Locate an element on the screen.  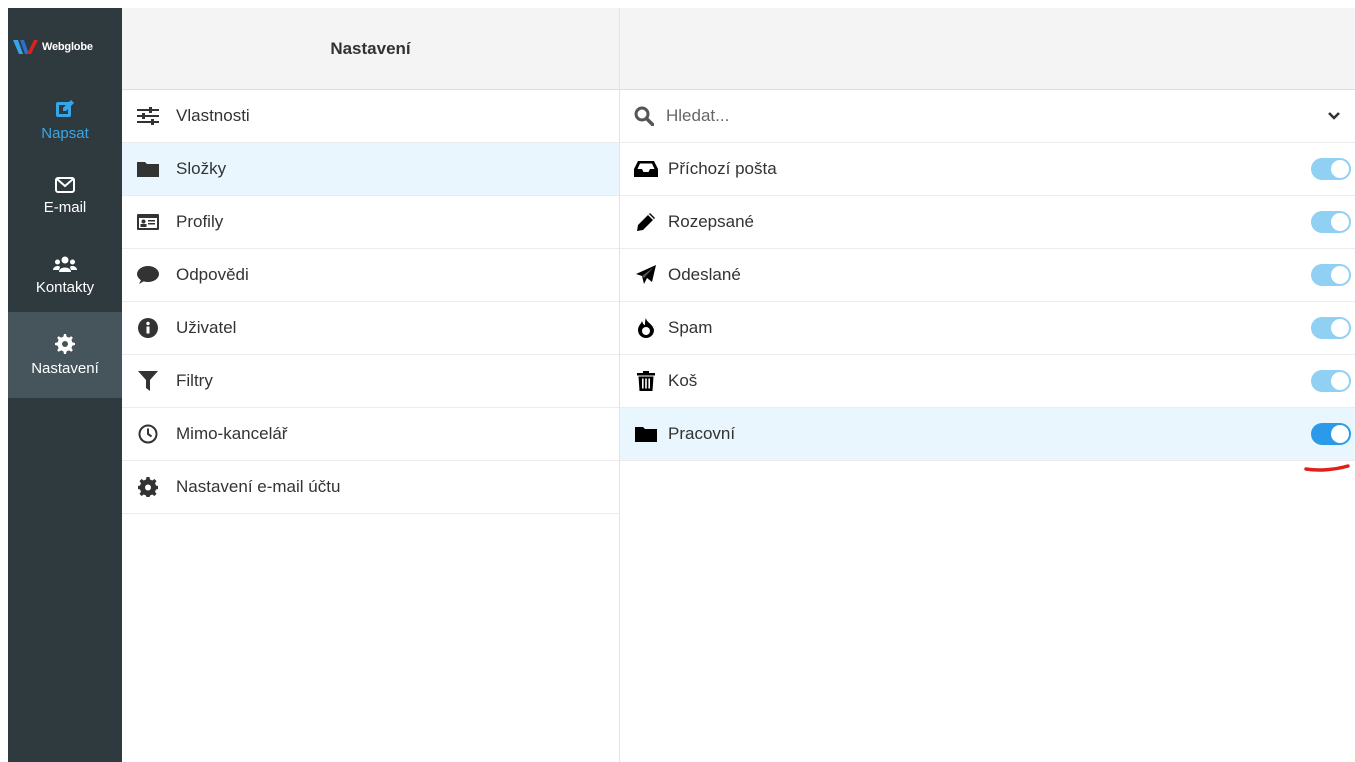
pencil-icon is located at coordinates (646, 222).